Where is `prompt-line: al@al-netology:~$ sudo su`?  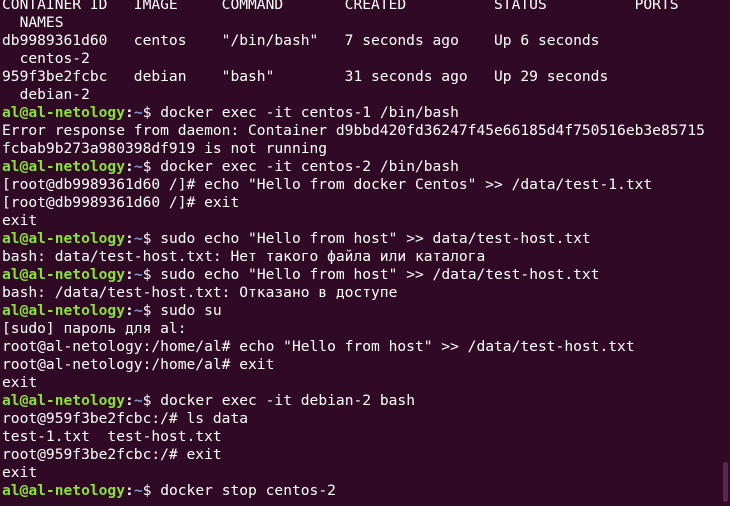 prompt-line: al@al-netology:~$ sudo su is located at coordinates (359, 311).